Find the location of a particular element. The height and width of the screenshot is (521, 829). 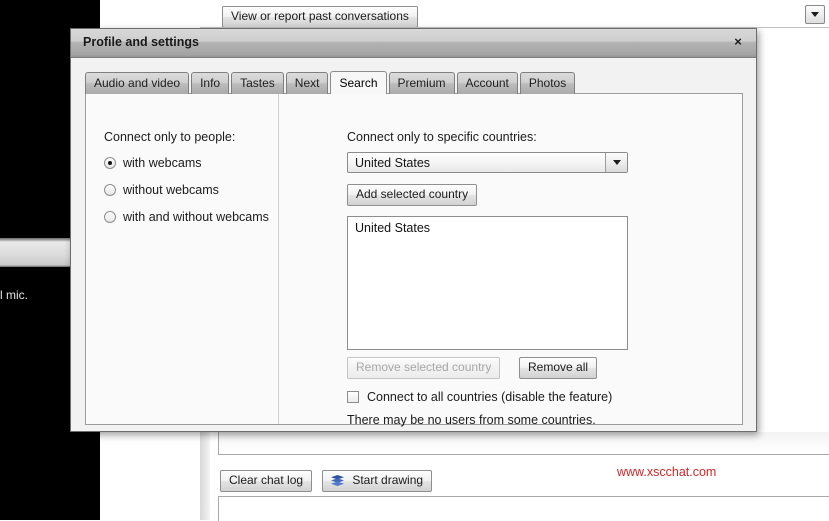

country-select-dropdown: United States is located at coordinates (487, 162).